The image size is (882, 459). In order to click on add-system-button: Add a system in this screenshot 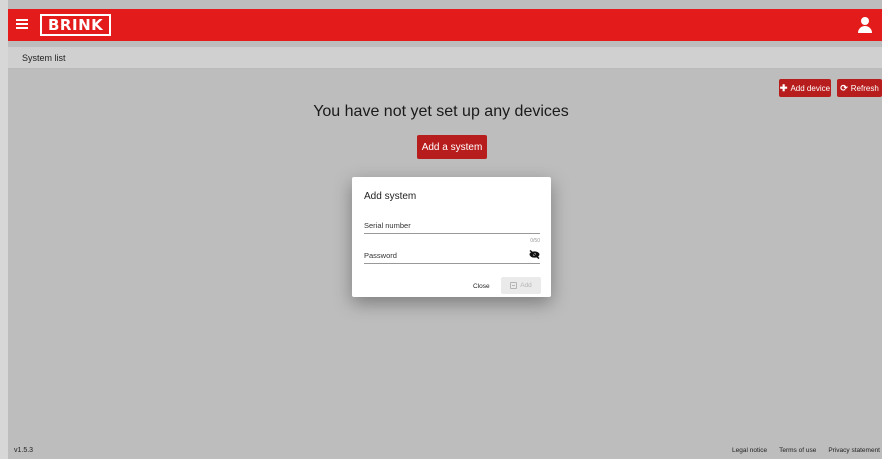, I will do `click(452, 147)`.